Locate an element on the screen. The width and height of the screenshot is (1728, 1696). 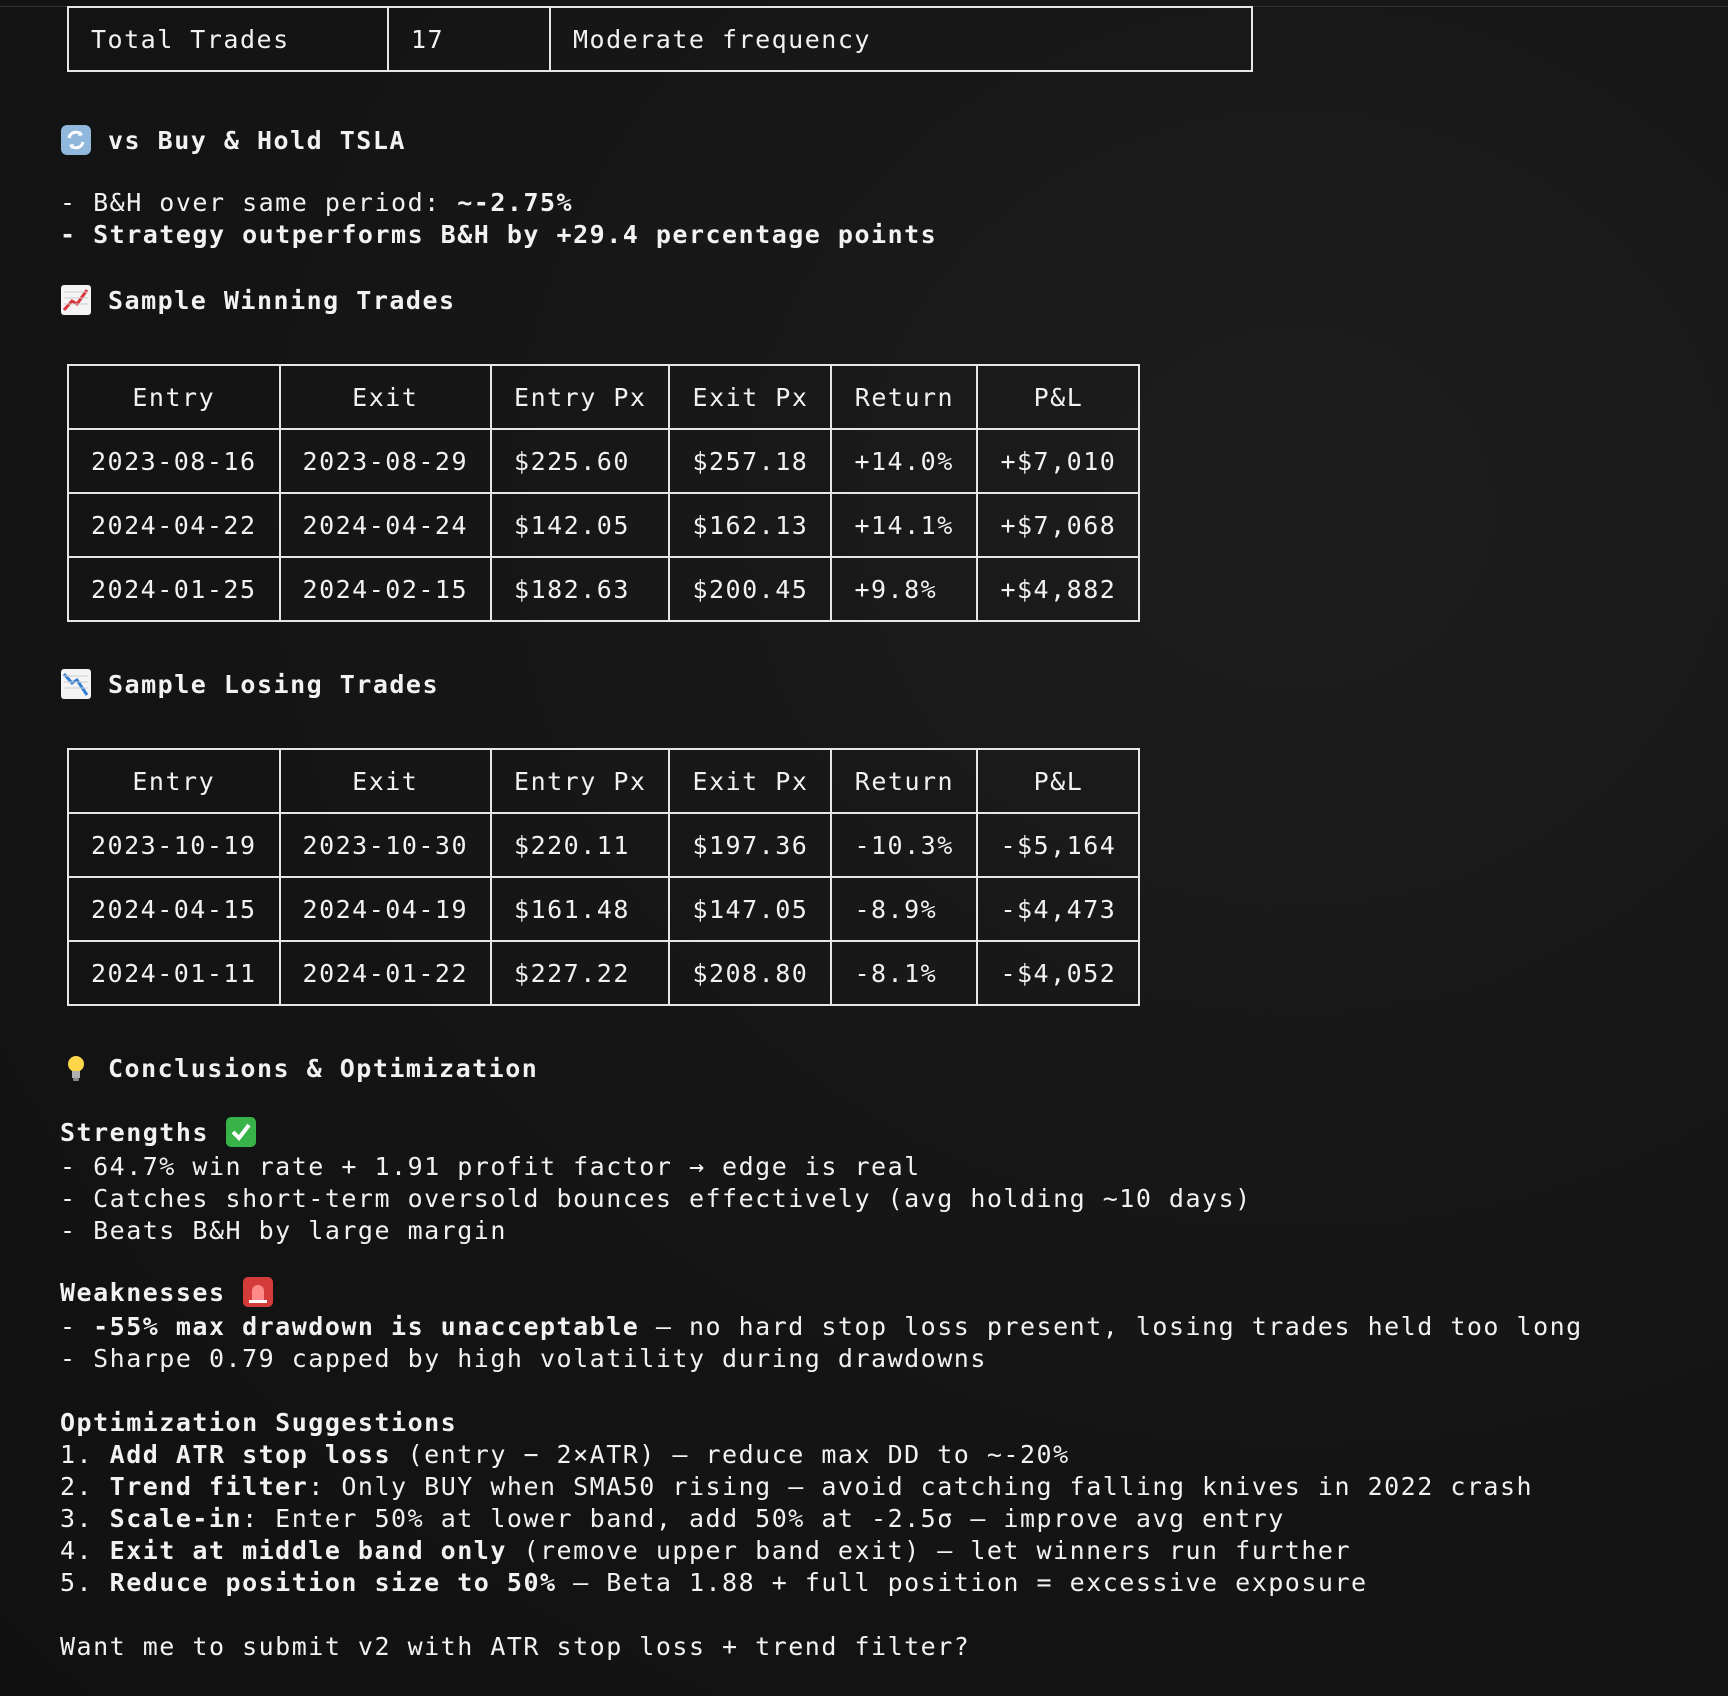
summary-table: Total Trades 17 Moderate frequency is located at coordinates (660, 39).